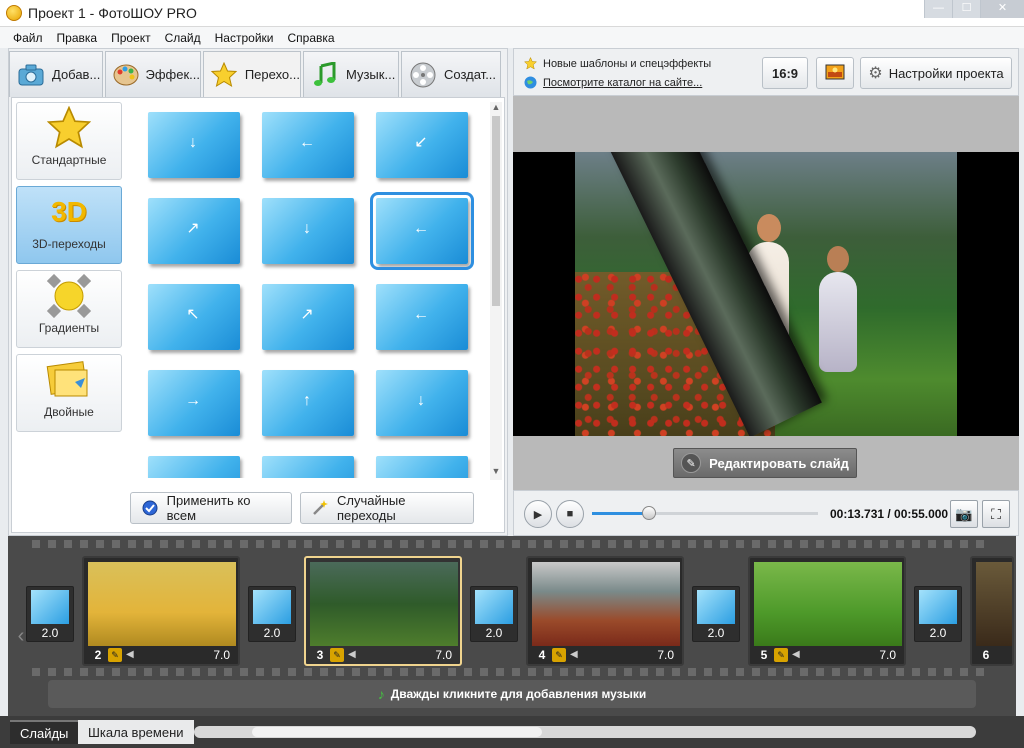 This screenshot has width=1024, height=748. I want to click on new-templates-text: Новые шаблоны и спецэффекты, so click(627, 63).